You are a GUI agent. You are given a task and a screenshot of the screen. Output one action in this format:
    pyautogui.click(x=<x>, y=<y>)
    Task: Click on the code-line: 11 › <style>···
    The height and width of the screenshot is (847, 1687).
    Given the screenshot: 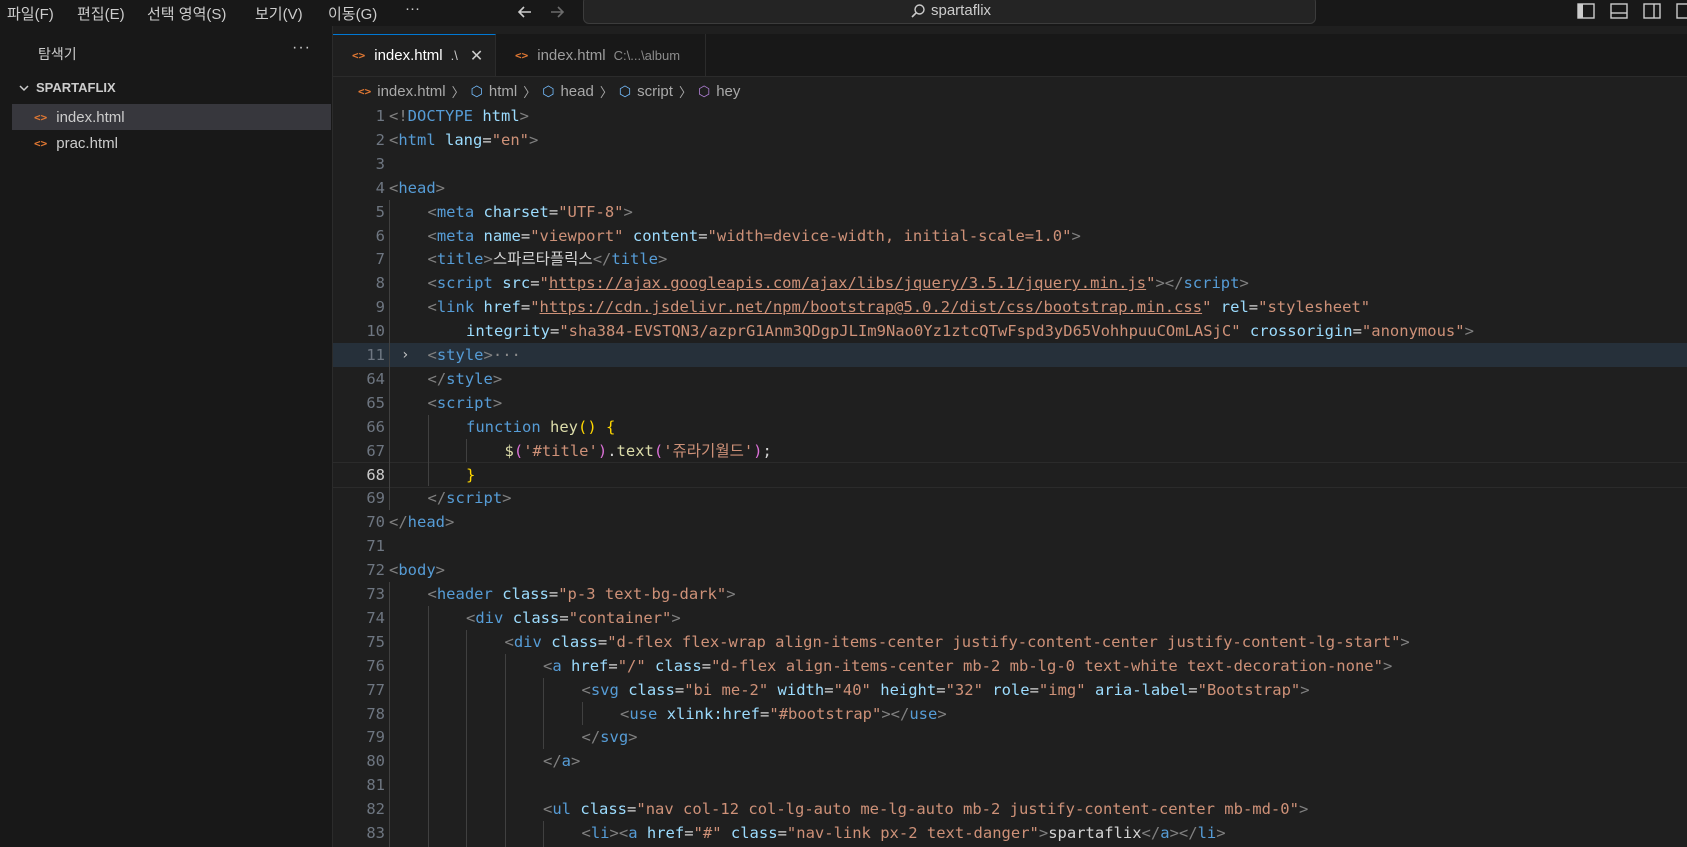 What is the action you would take?
    pyautogui.click(x=1010, y=355)
    